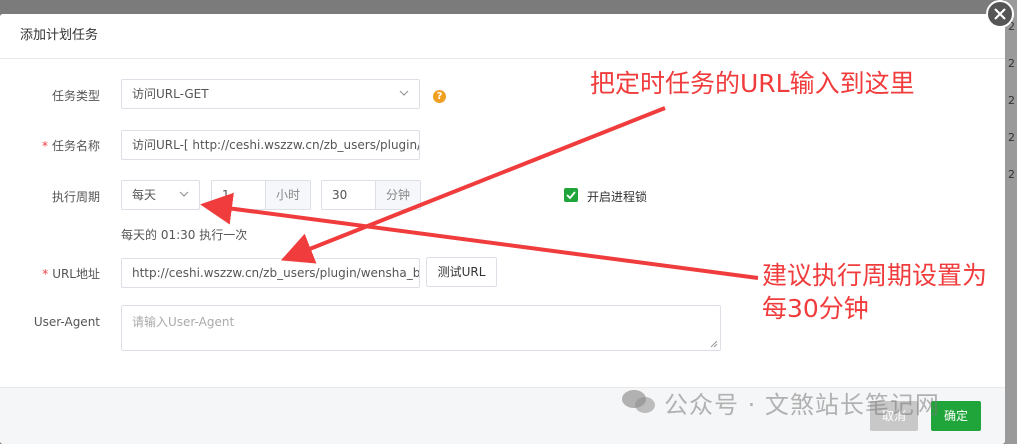  Describe the element at coordinates (473, 185) in the screenshot. I see `arrow-to-url-input` at that location.